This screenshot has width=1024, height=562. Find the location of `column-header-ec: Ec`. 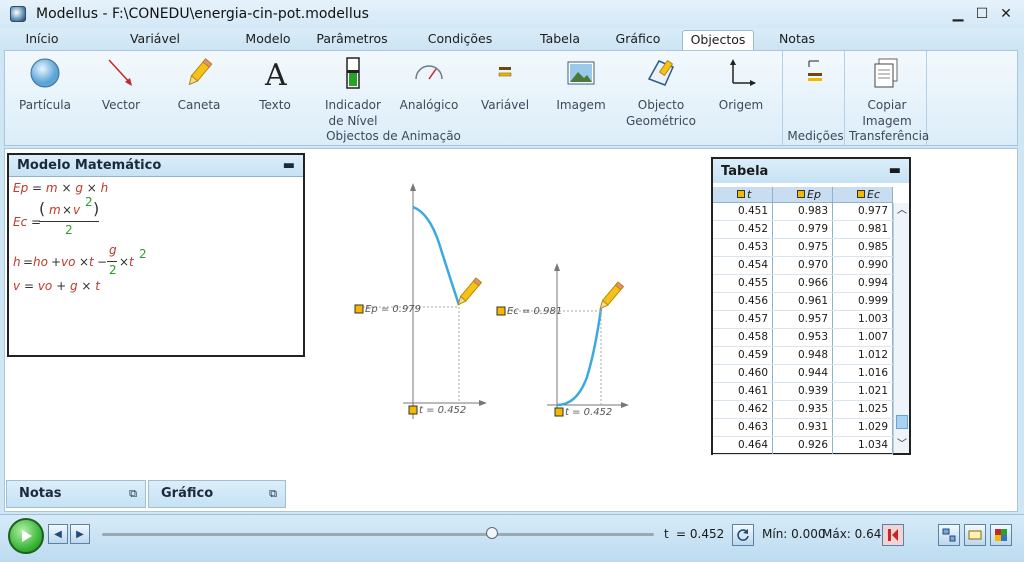

column-header-ec: Ec is located at coordinates (863, 194).